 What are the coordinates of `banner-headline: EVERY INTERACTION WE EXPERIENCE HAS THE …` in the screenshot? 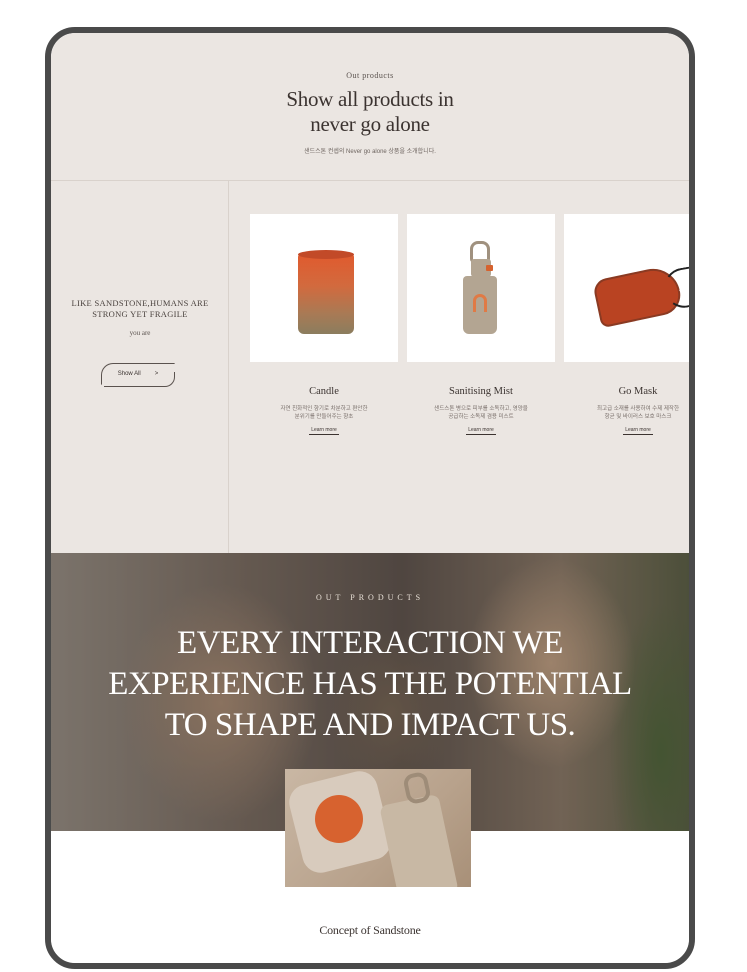 It's located at (370, 684).